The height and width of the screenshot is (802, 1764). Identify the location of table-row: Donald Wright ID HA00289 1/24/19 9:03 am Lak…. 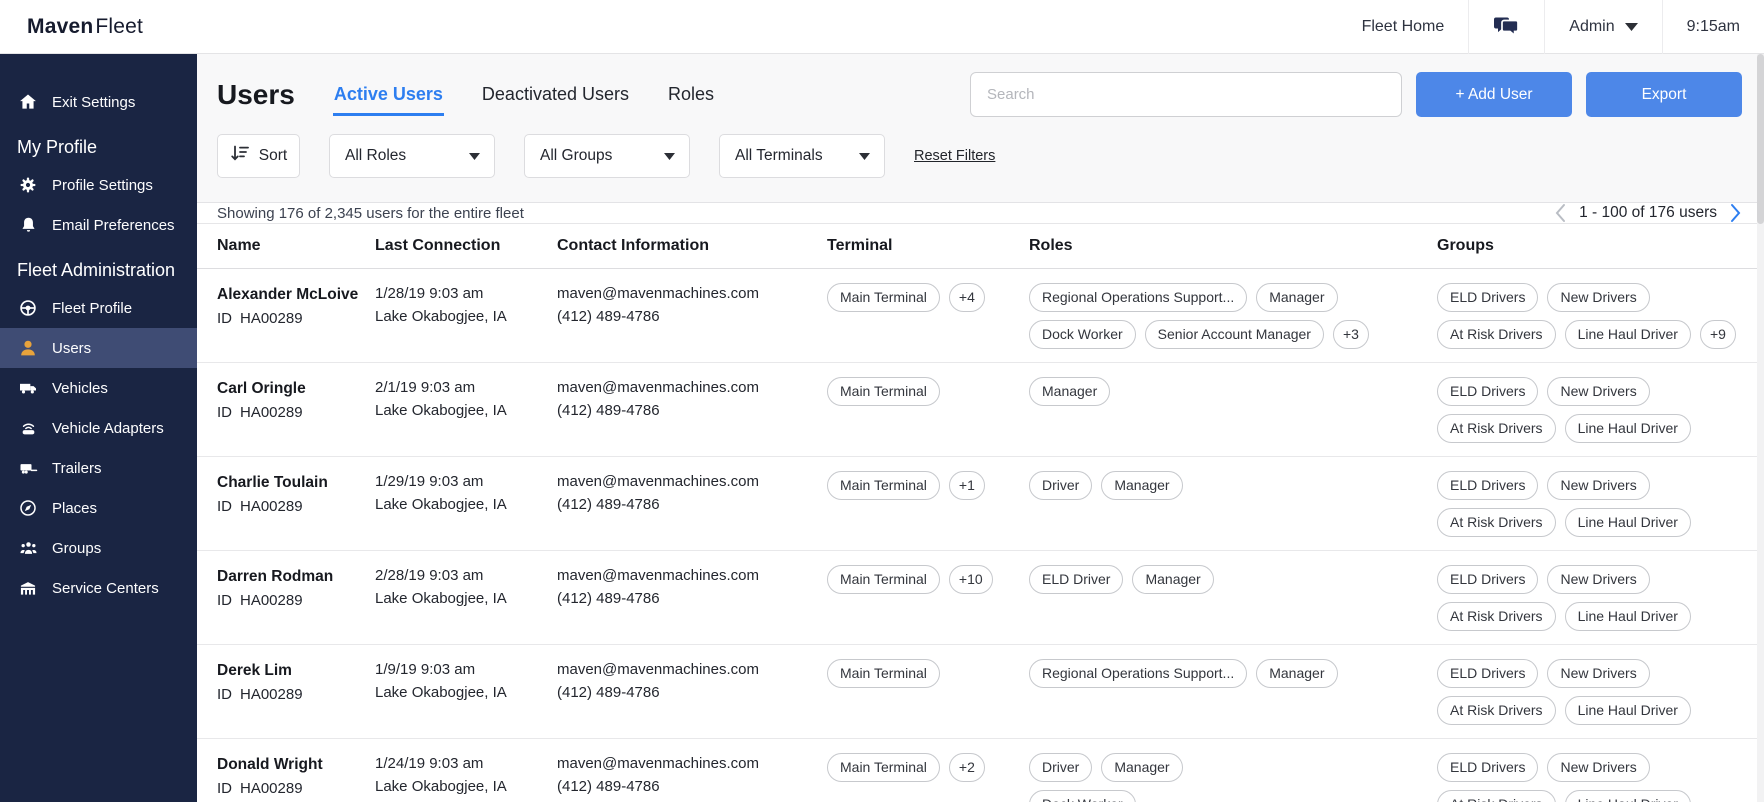
(980, 770).